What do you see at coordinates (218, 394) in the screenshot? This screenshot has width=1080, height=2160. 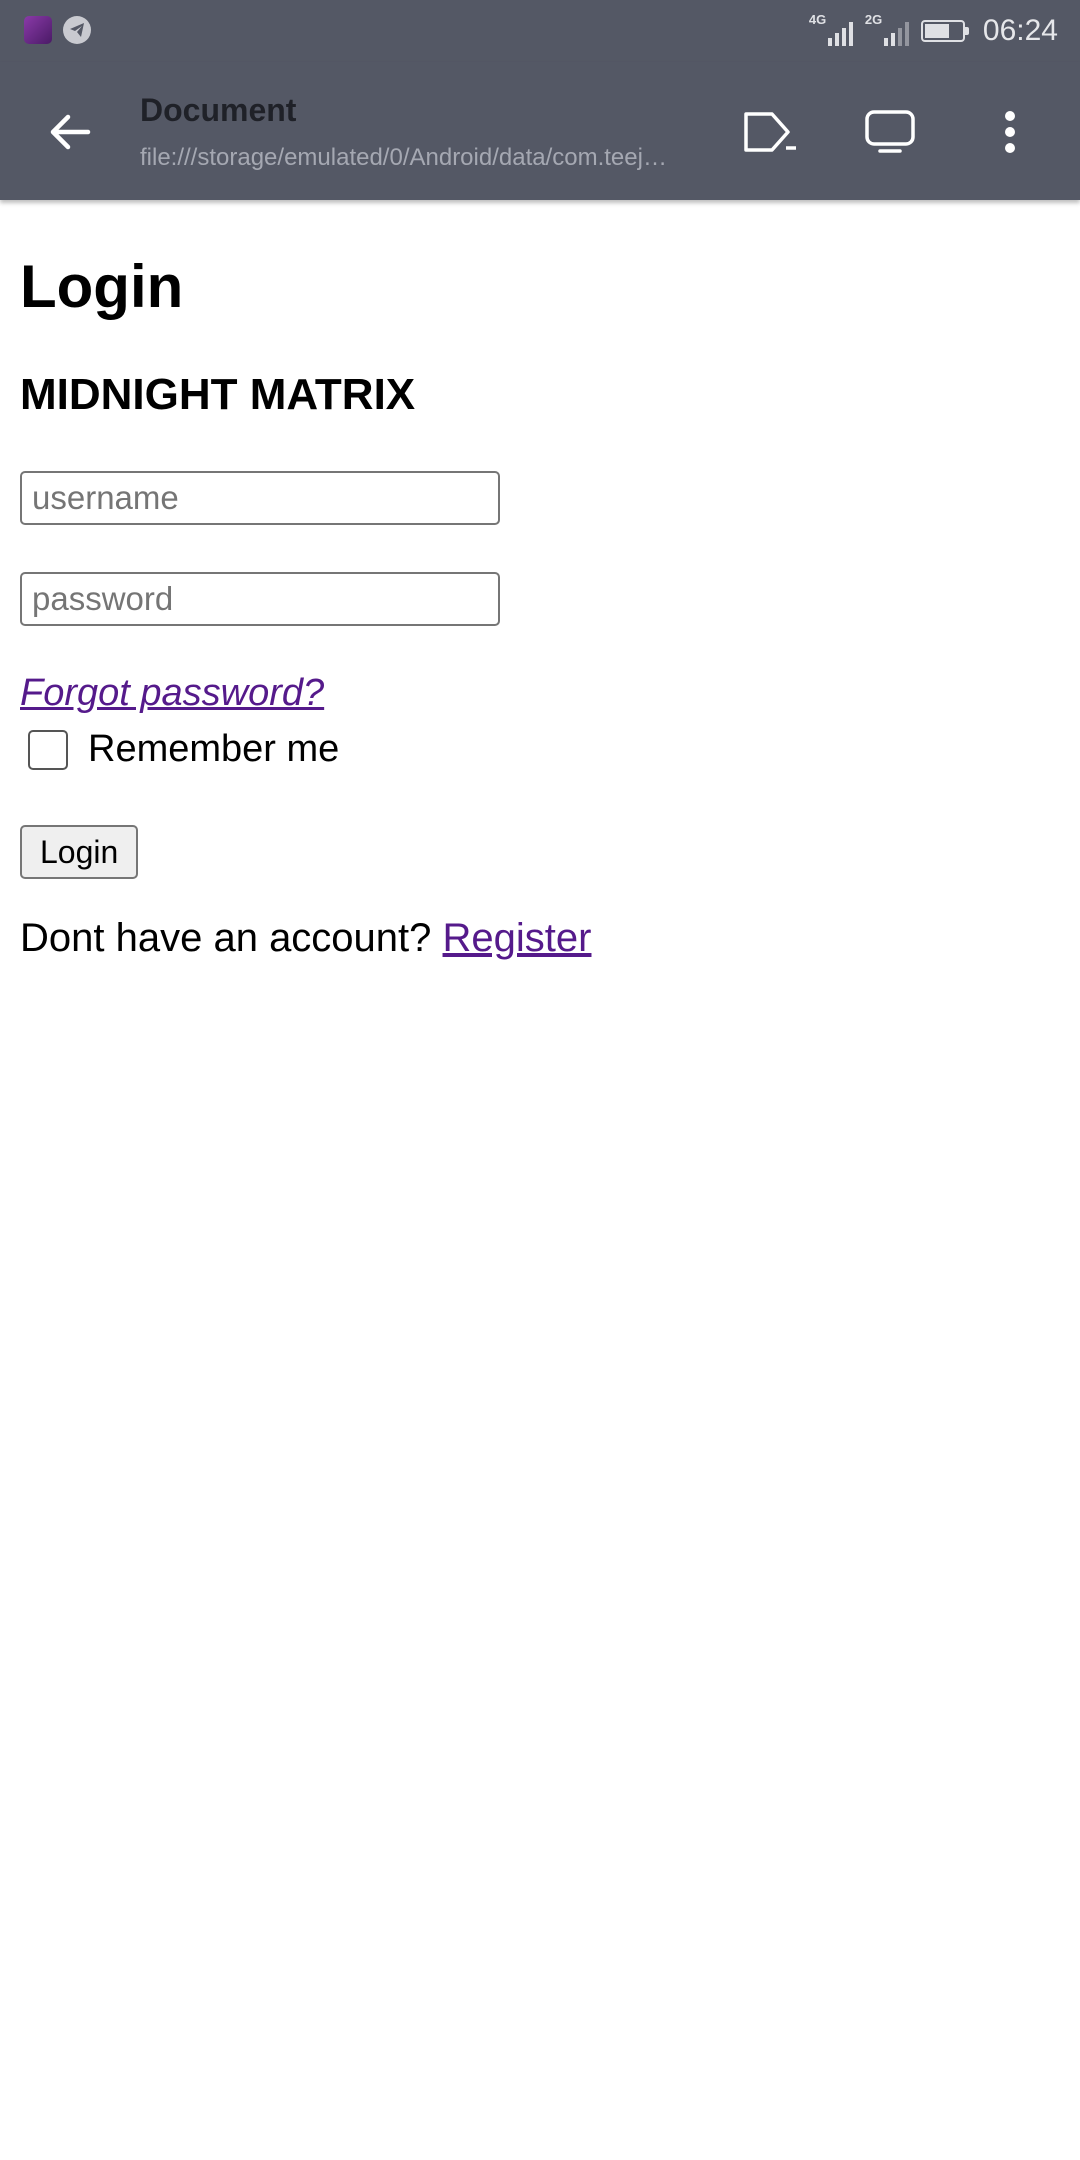 I see `site-name: MIDNIGHT MATRIX` at bounding box center [218, 394].